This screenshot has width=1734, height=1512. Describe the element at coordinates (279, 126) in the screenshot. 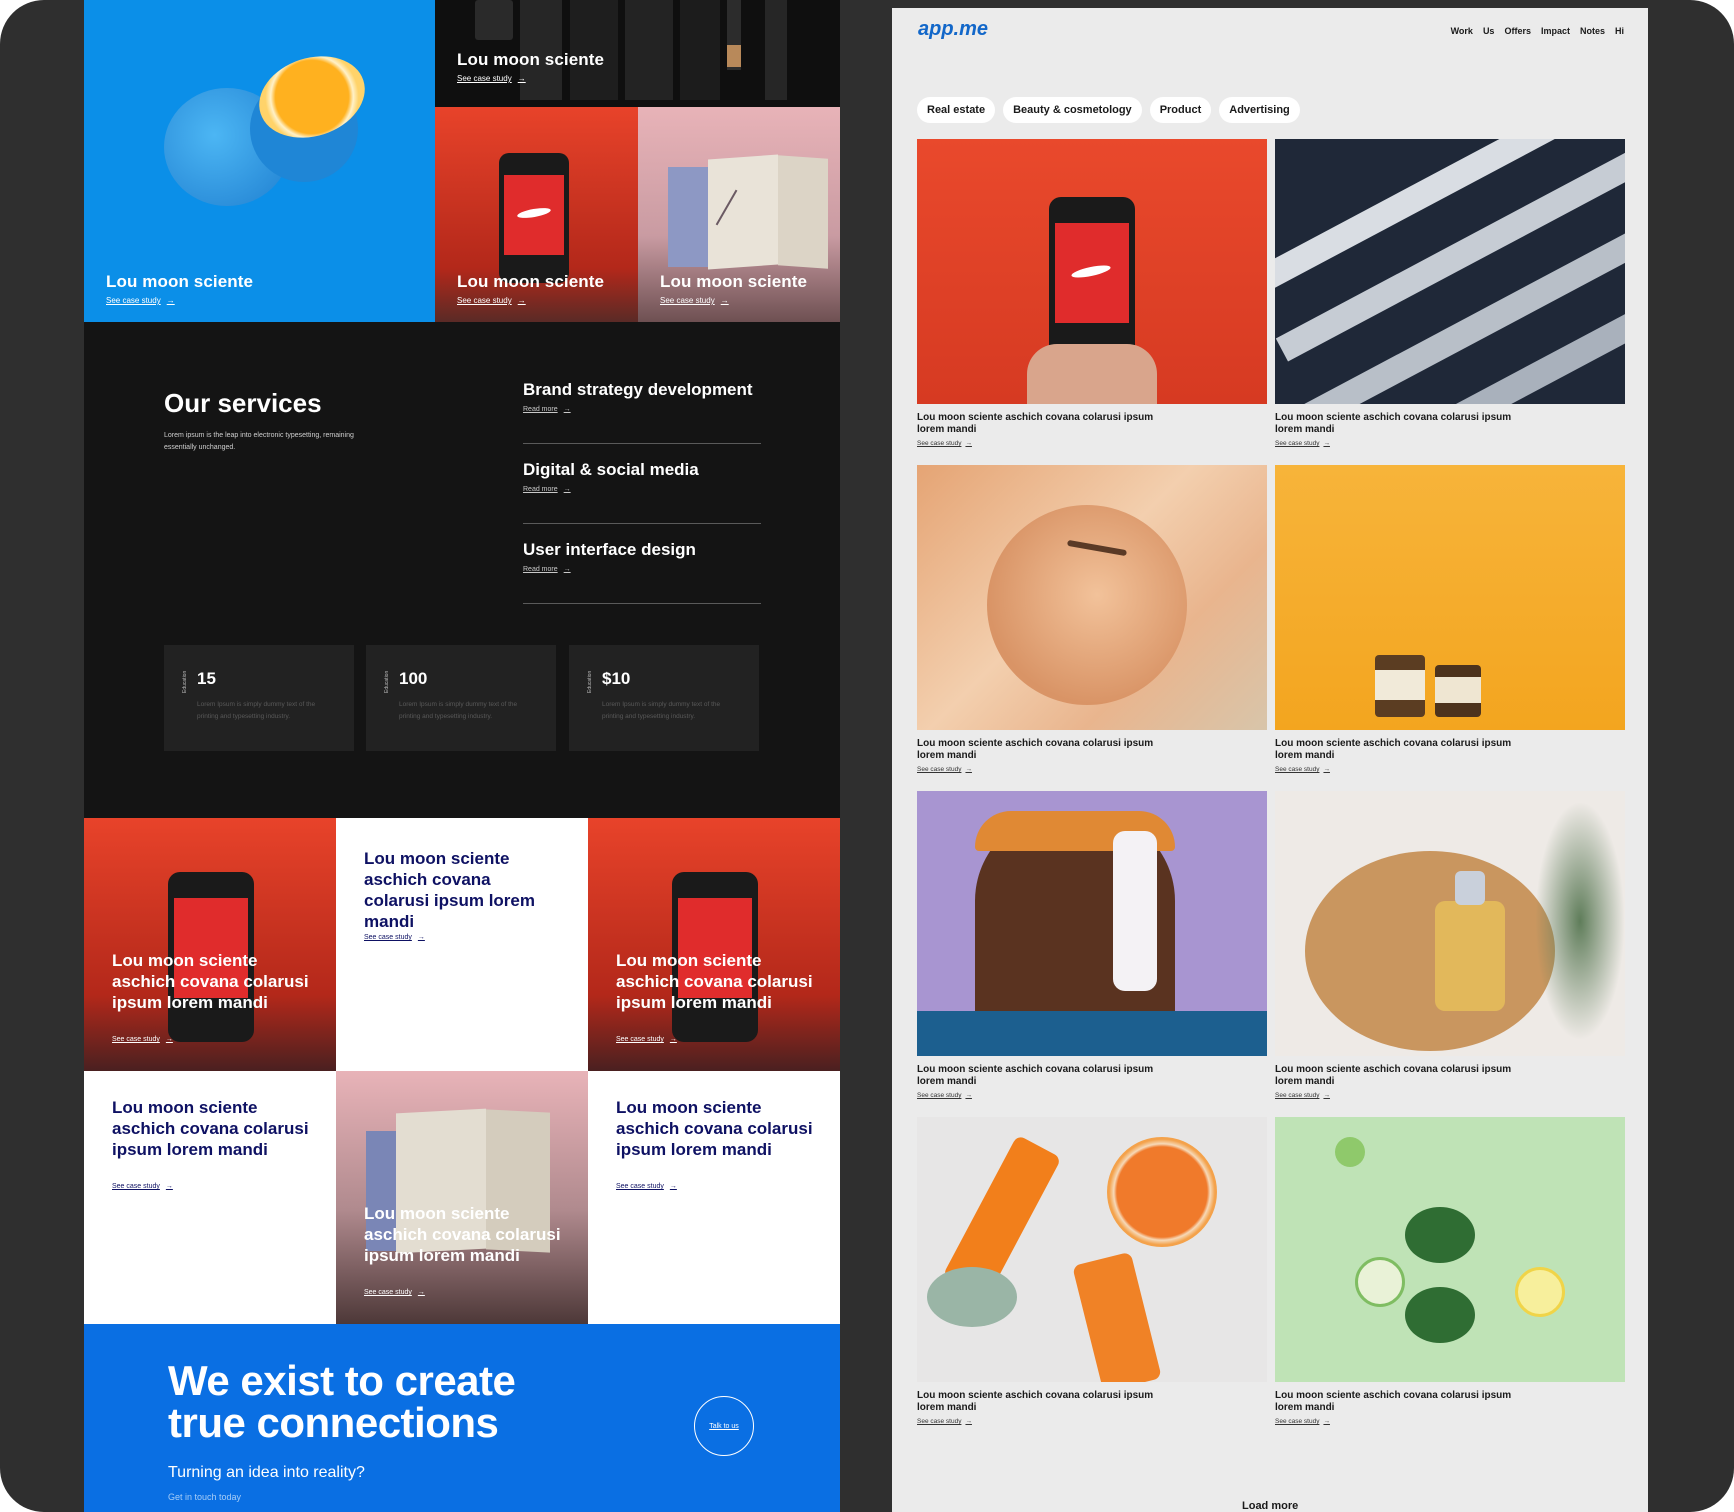

I see `orange-image` at that location.